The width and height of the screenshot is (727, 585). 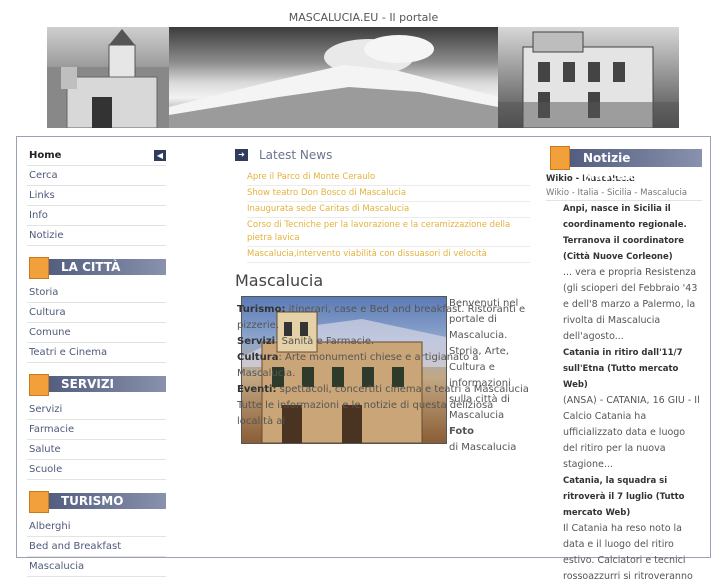 I want to click on news-link: Apre il Parco di Monte Ceraulo, so click(x=388, y=178).